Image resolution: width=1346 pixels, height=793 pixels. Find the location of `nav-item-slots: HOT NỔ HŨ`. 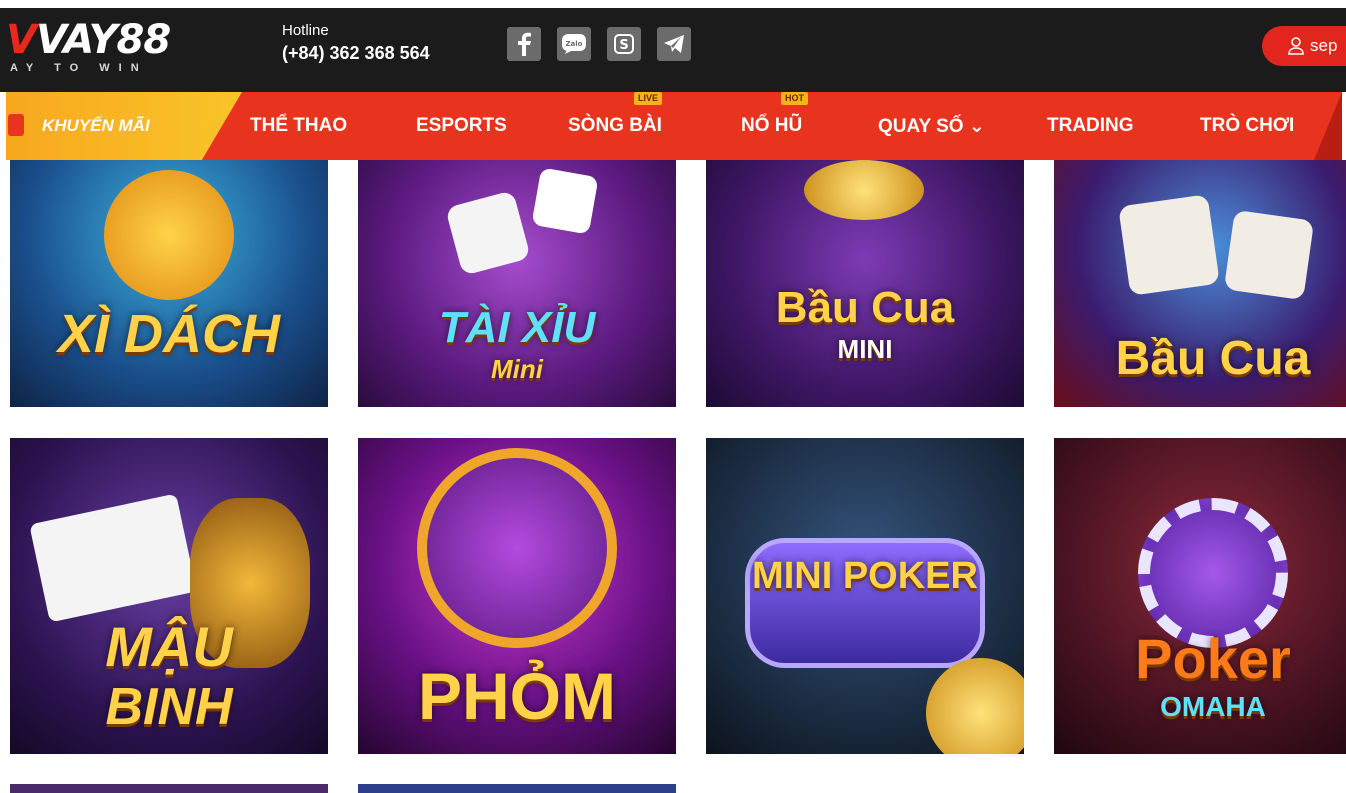

nav-item-slots: HOT NỔ HŨ is located at coordinates (774, 126).